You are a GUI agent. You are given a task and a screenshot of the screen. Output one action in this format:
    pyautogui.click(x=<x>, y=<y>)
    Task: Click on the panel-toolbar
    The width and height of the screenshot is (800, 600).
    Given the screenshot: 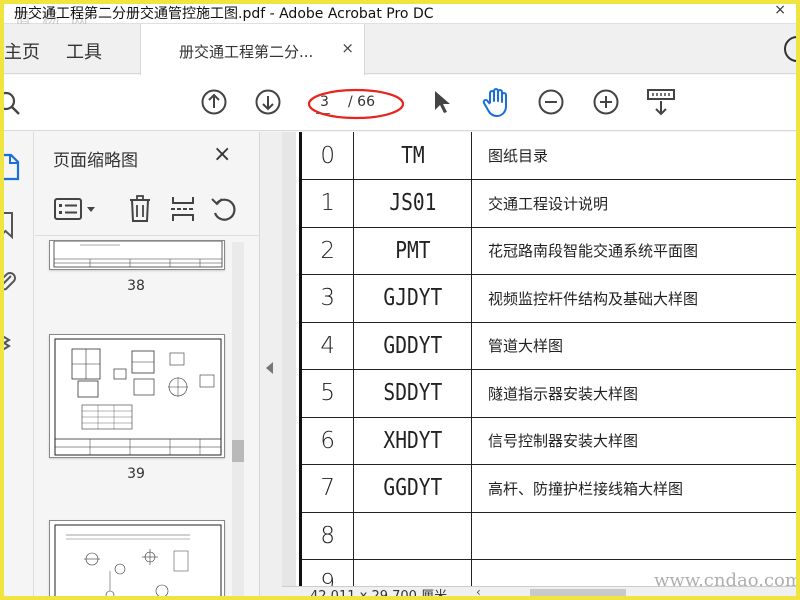 What is the action you would take?
    pyautogui.click(x=147, y=209)
    